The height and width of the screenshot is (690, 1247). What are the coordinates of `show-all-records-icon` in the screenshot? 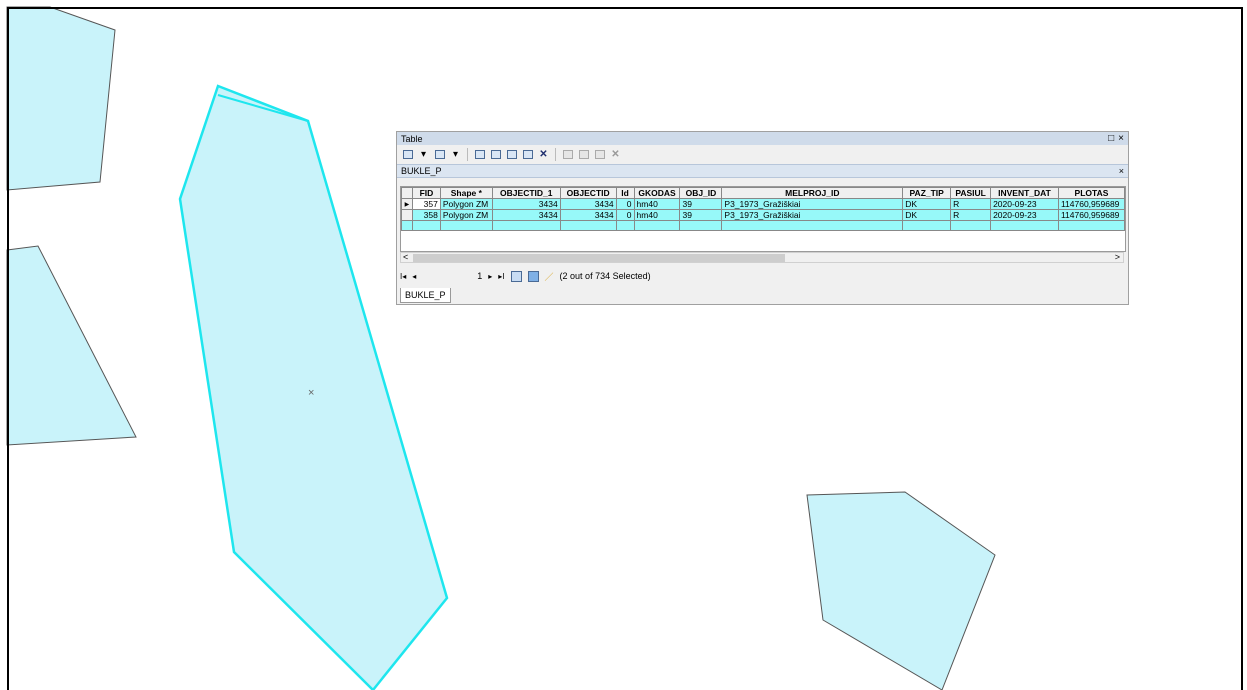 It's located at (516, 276).